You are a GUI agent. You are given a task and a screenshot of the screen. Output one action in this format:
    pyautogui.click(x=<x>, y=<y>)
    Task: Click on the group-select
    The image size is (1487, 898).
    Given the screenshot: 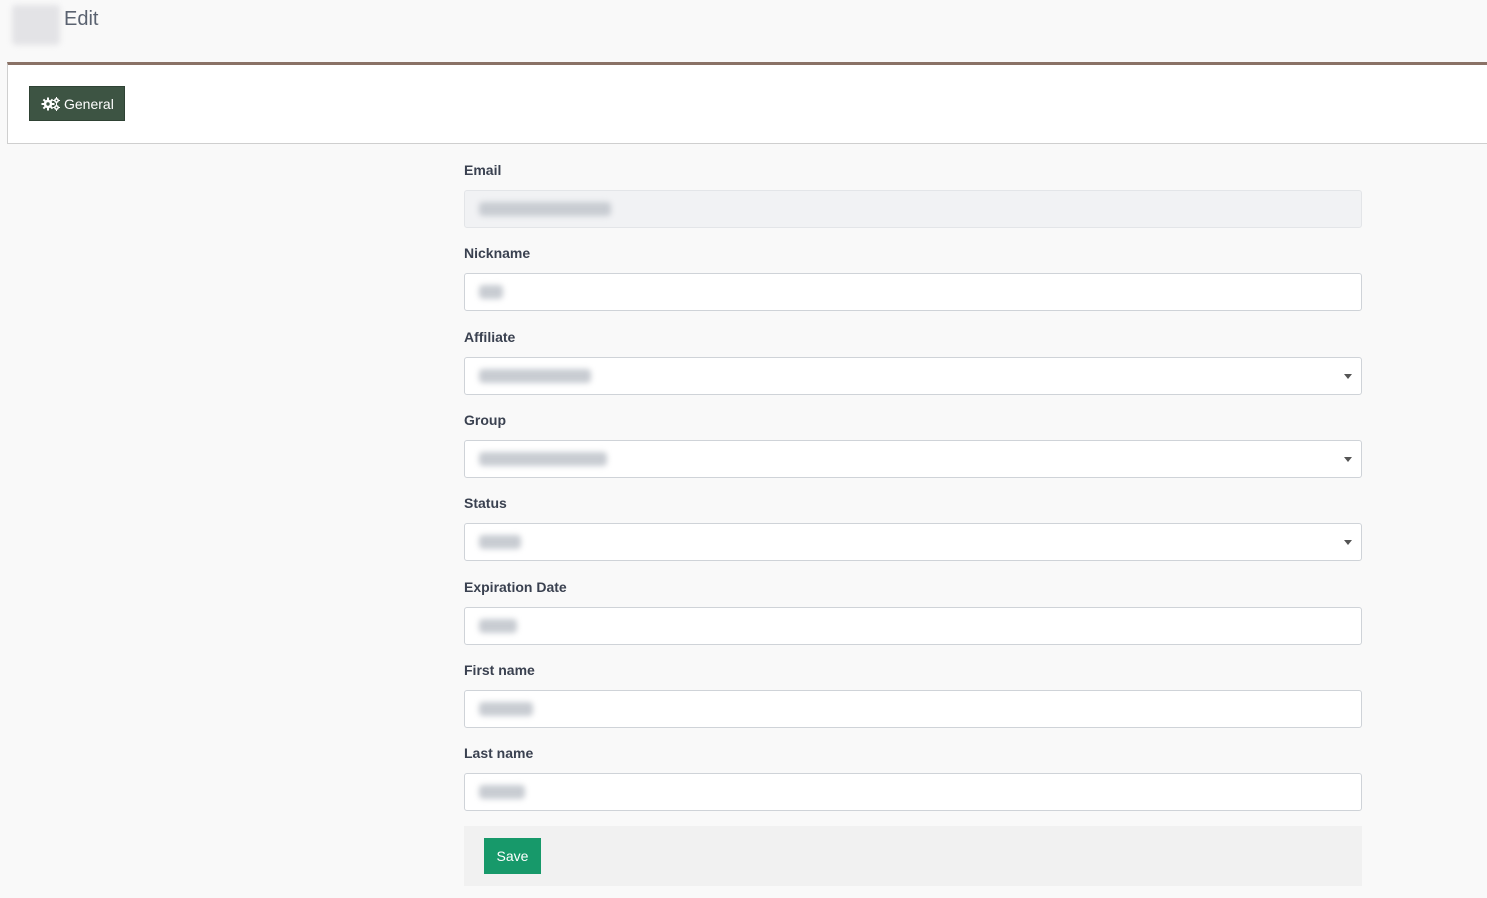 What is the action you would take?
    pyautogui.click(x=913, y=459)
    